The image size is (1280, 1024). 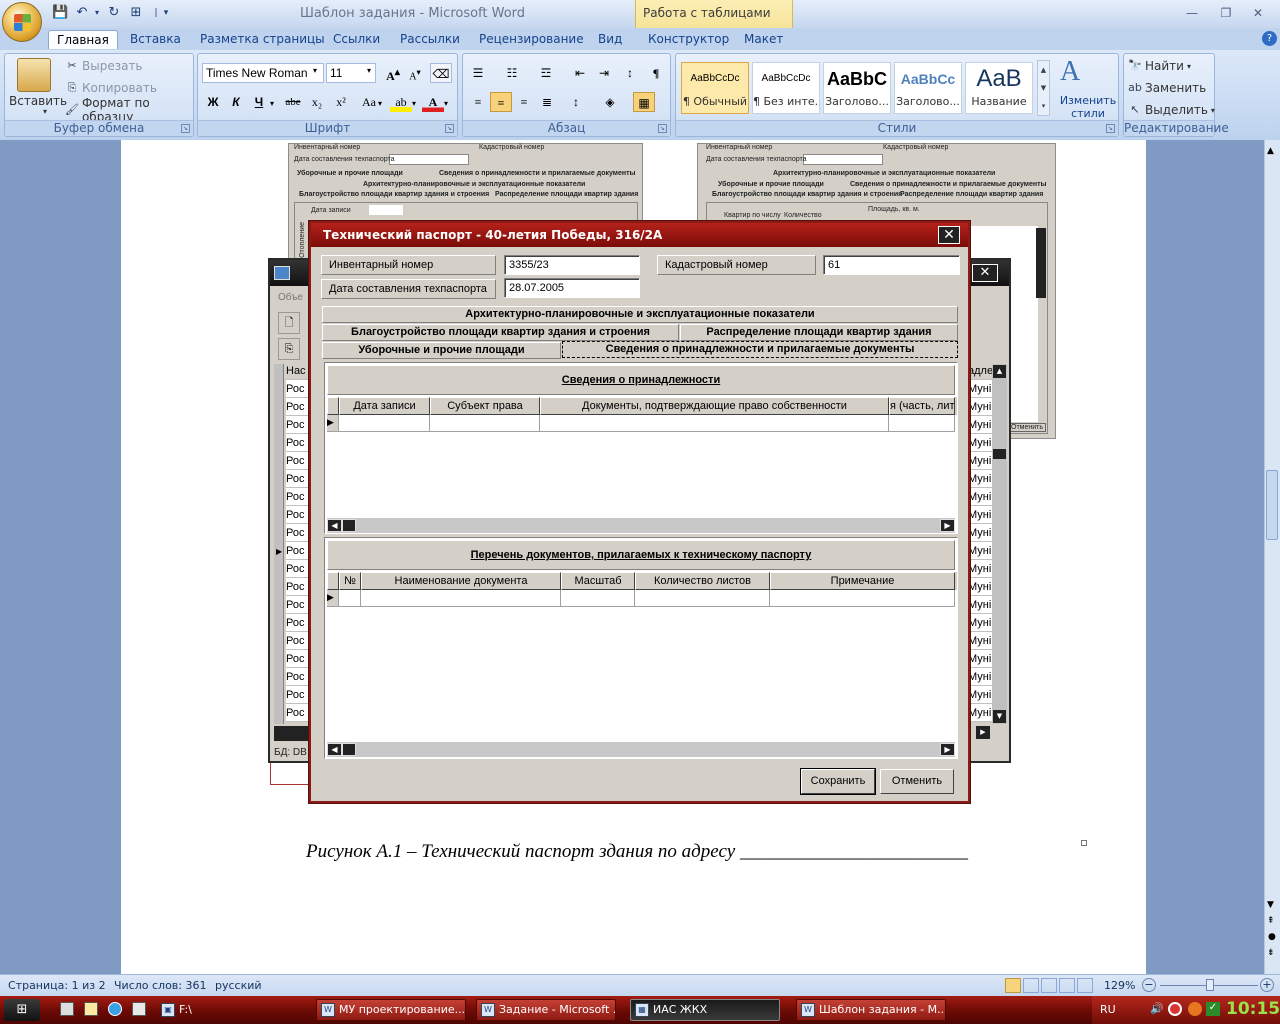 What do you see at coordinates (576, 102) in the screenshot?
I see `line-spacing-icon: ↕` at bounding box center [576, 102].